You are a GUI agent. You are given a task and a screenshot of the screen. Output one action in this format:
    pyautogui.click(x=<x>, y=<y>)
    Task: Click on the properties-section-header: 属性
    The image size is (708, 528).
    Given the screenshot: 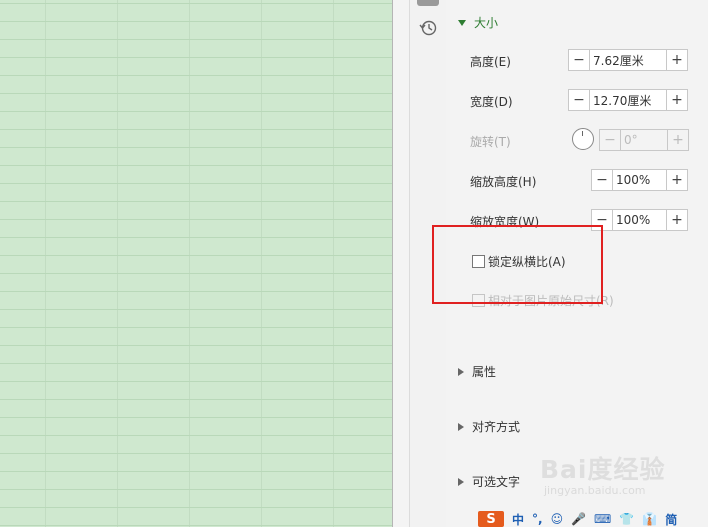 What is the action you would take?
    pyautogui.click(x=477, y=371)
    